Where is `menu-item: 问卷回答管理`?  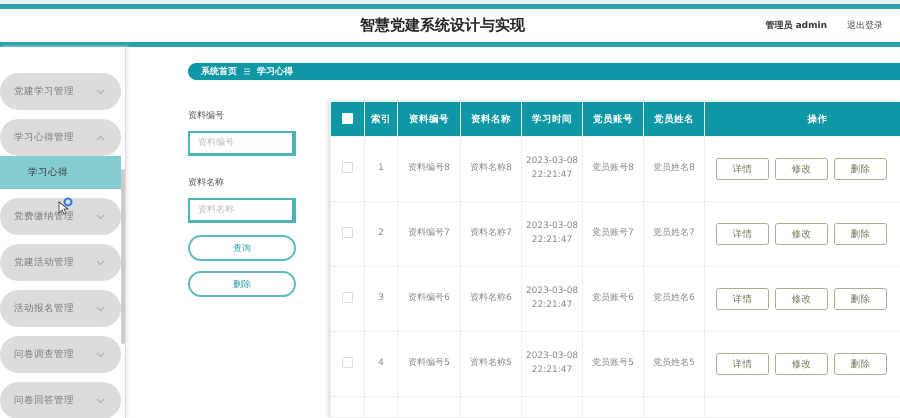 menu-item: 问卷回答管理 is located at coordinates (60, 400).